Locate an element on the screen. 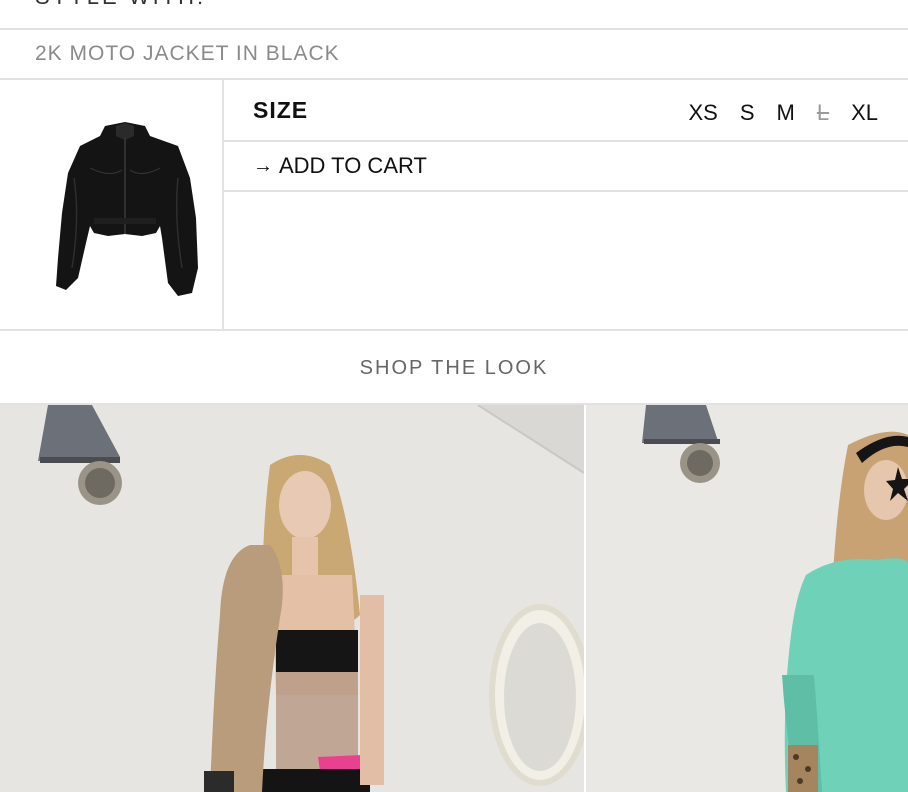 The height and width of the screenshot is (792, 908). arrow-right-icon: → is located at coordinates (263, 165).